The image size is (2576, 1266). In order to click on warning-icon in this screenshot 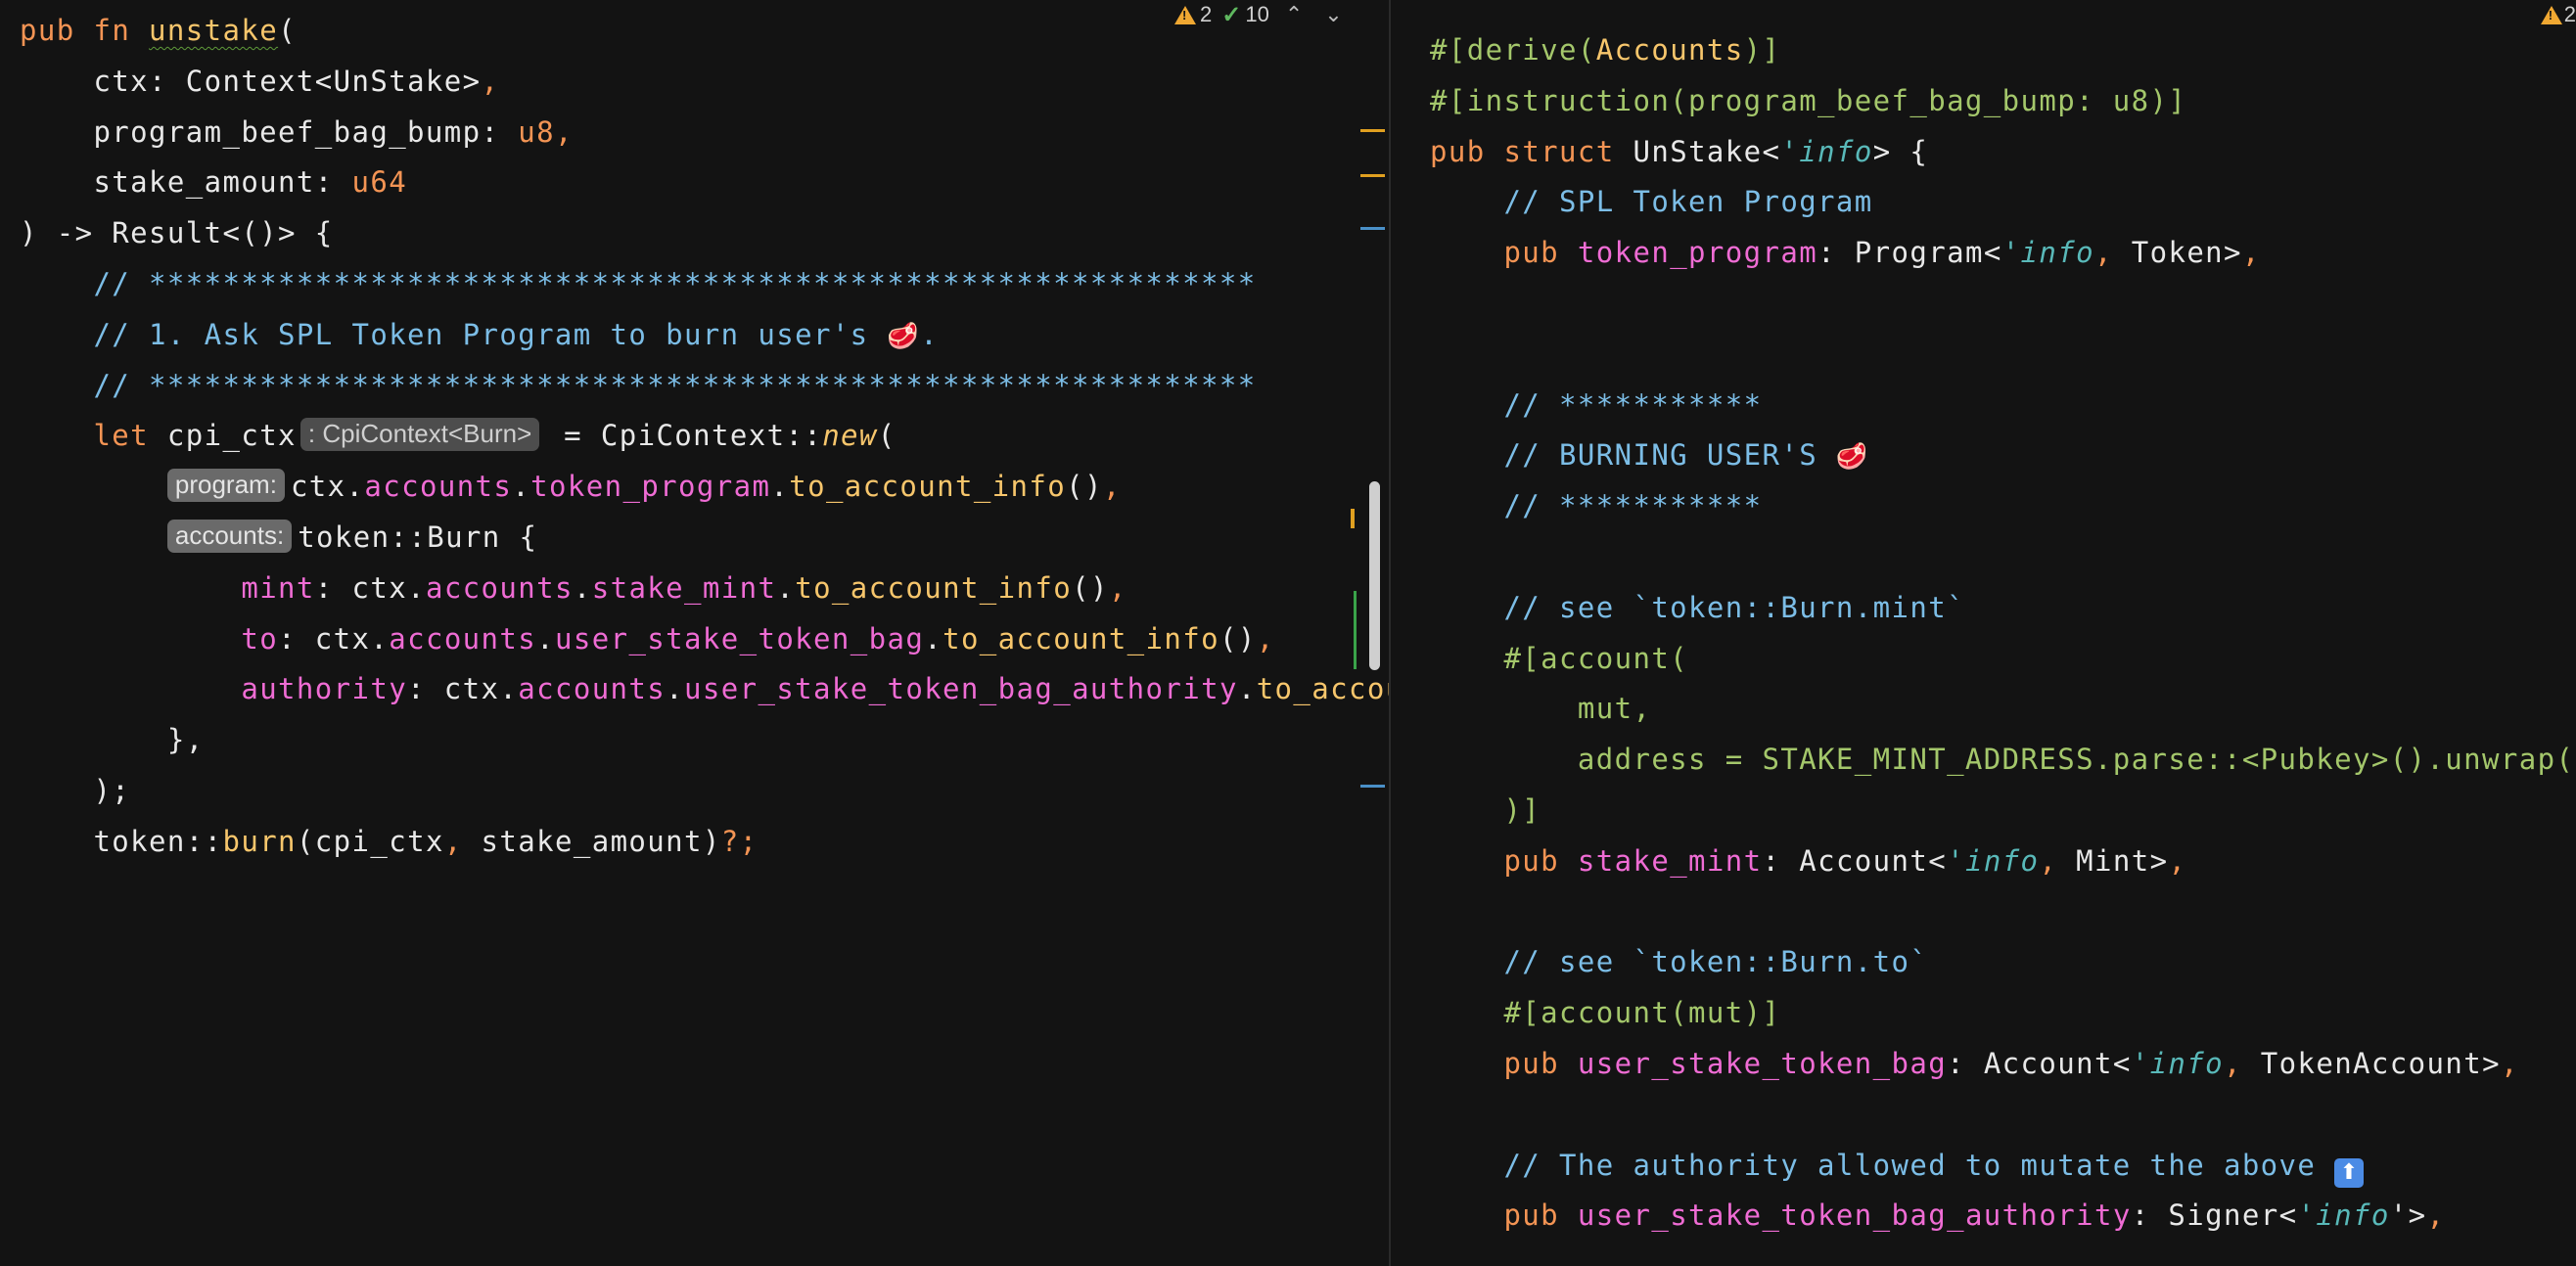, I will do `click(2551, 15)`.